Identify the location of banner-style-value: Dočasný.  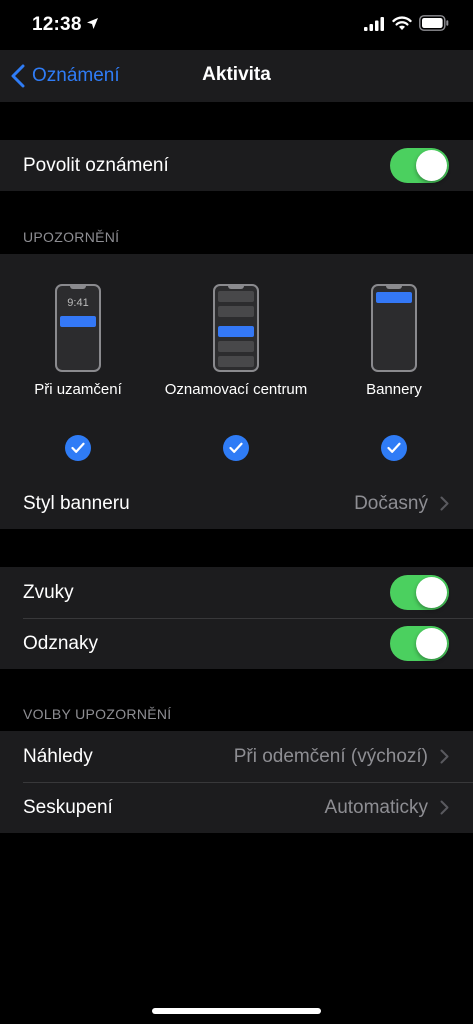
(391, 503).